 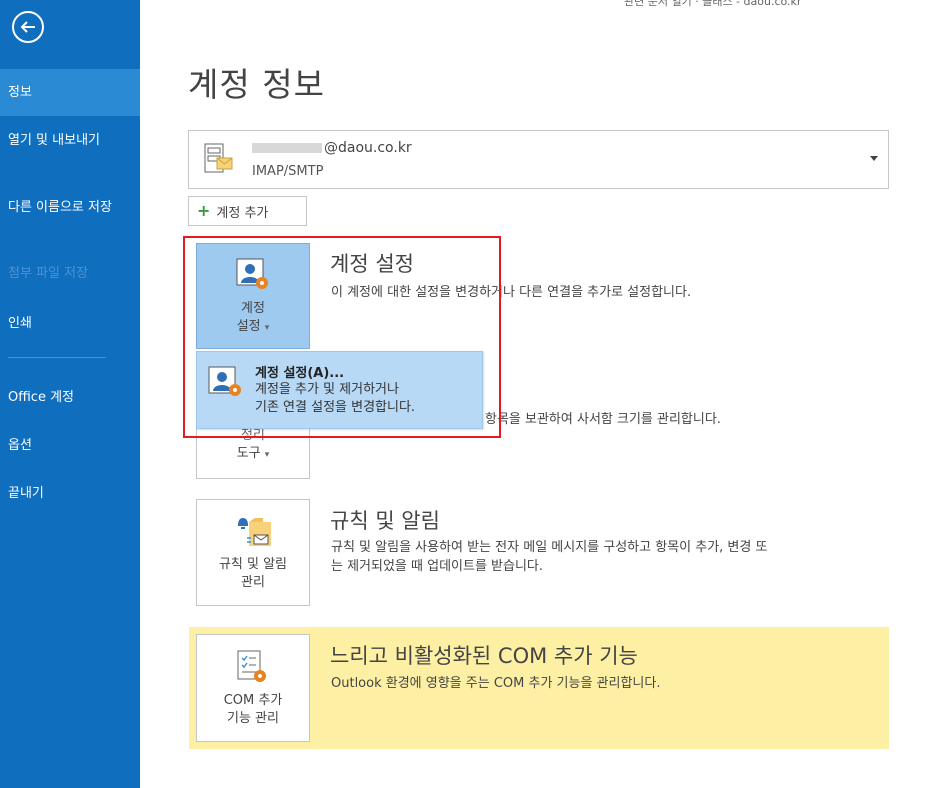 What do you see at coordinates (251, 666) in the screenshot?
I see `com-addins-icon` at bounding box center [251, 666].